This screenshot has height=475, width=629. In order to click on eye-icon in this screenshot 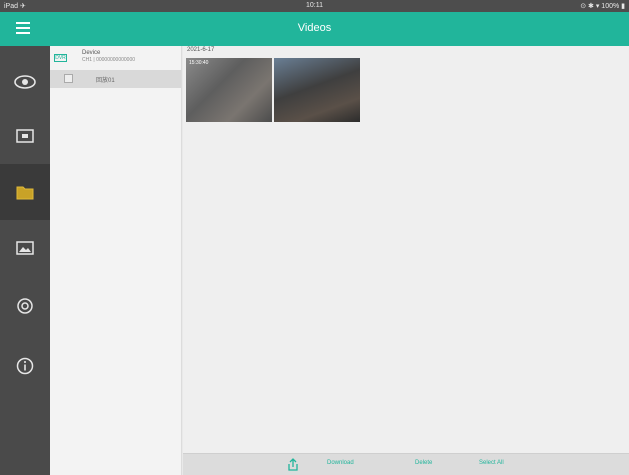, I will do `click(25, 82)`.